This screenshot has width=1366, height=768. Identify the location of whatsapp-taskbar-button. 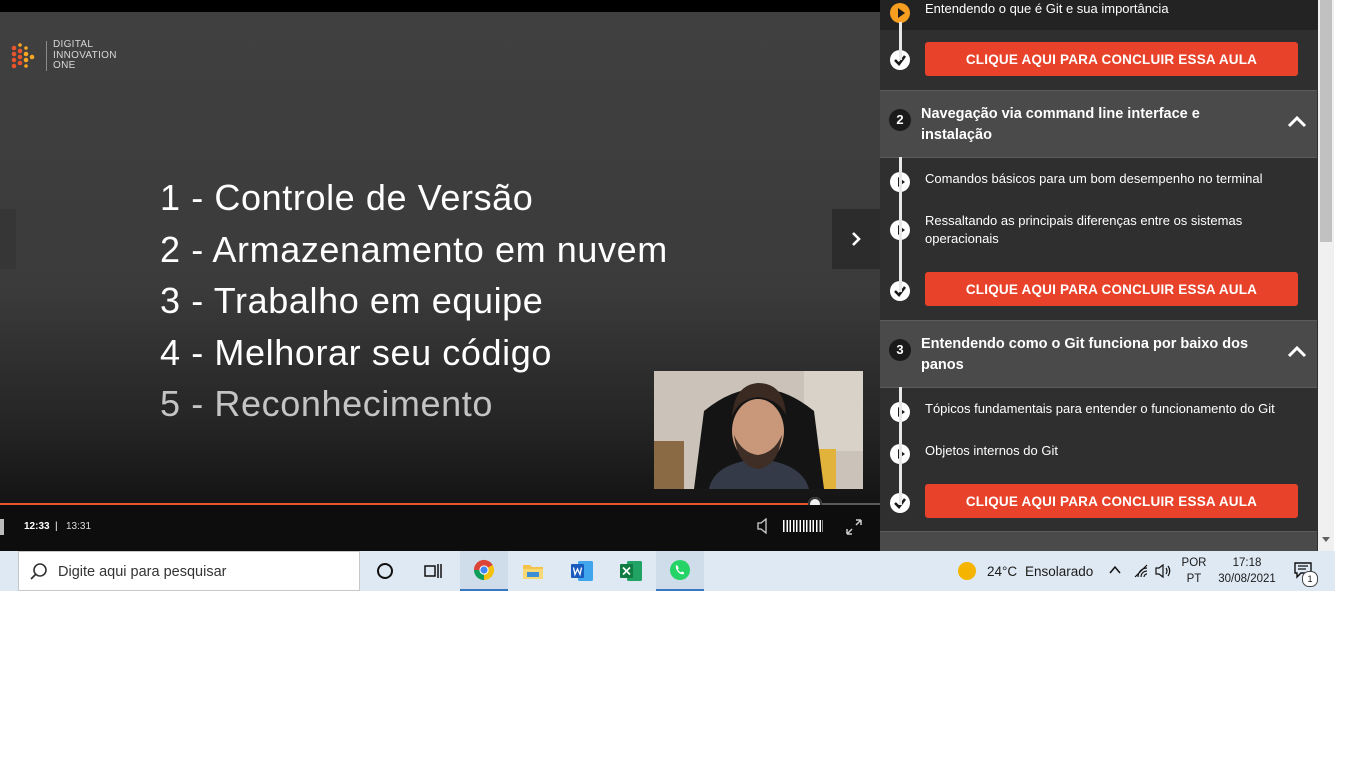
(680, 571).